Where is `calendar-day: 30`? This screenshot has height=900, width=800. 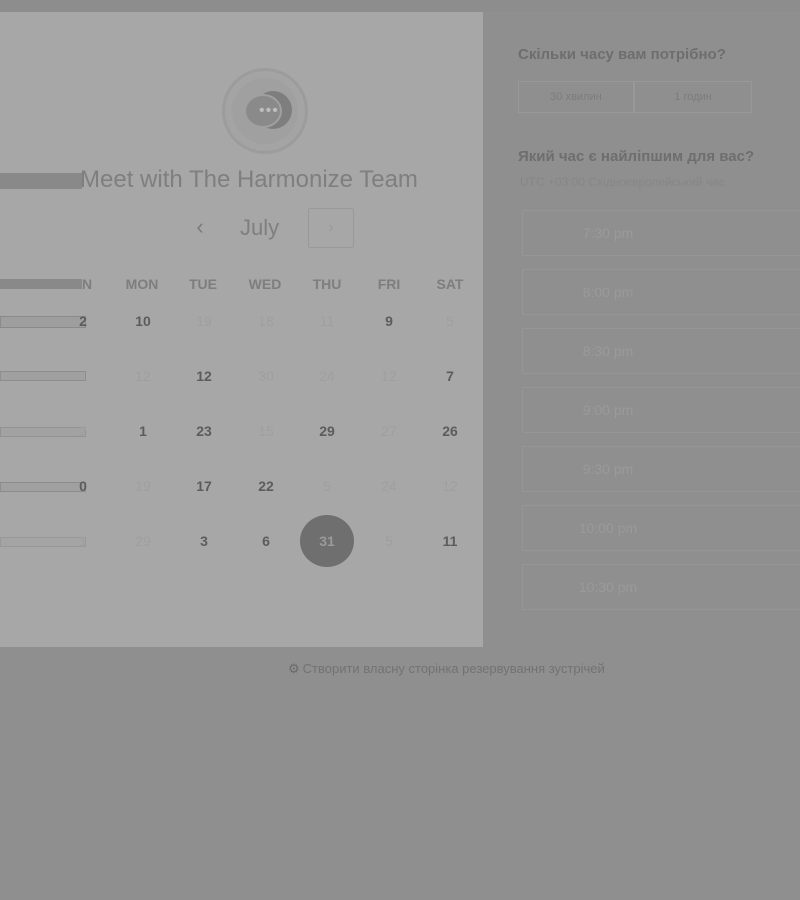 calendar-day: 30 is located at coordinates (266, 376).